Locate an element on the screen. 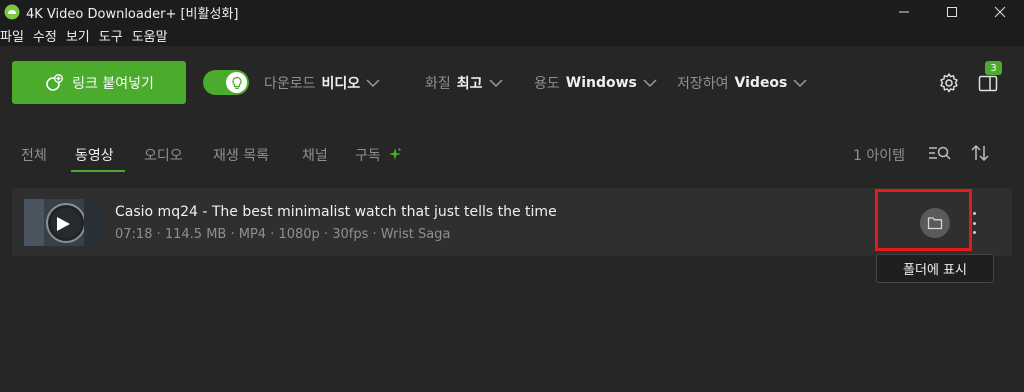 The width and height of the screenshot is (1024, 392). menu-bar: 파일 수정 보기 도구 도움말 is located at coordinates (512, 35).